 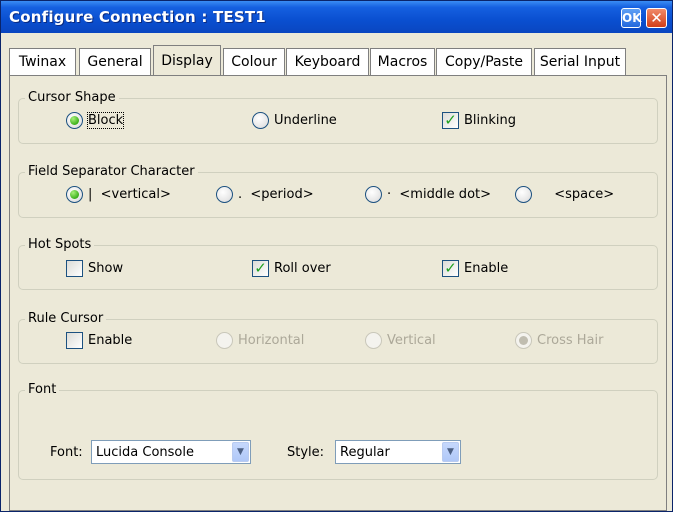 What do you see at coordinates (271, 340) in the screenshot?
I see `rule-cursor-horizontal-label: Horizontal` at bounding box center [271, 340].